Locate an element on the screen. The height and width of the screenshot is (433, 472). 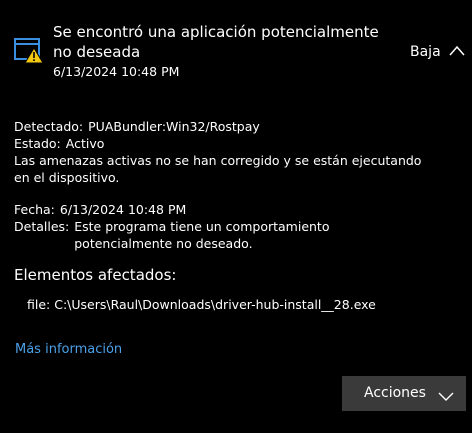
more-info-link: Más información is located at coordinates (68, 350).